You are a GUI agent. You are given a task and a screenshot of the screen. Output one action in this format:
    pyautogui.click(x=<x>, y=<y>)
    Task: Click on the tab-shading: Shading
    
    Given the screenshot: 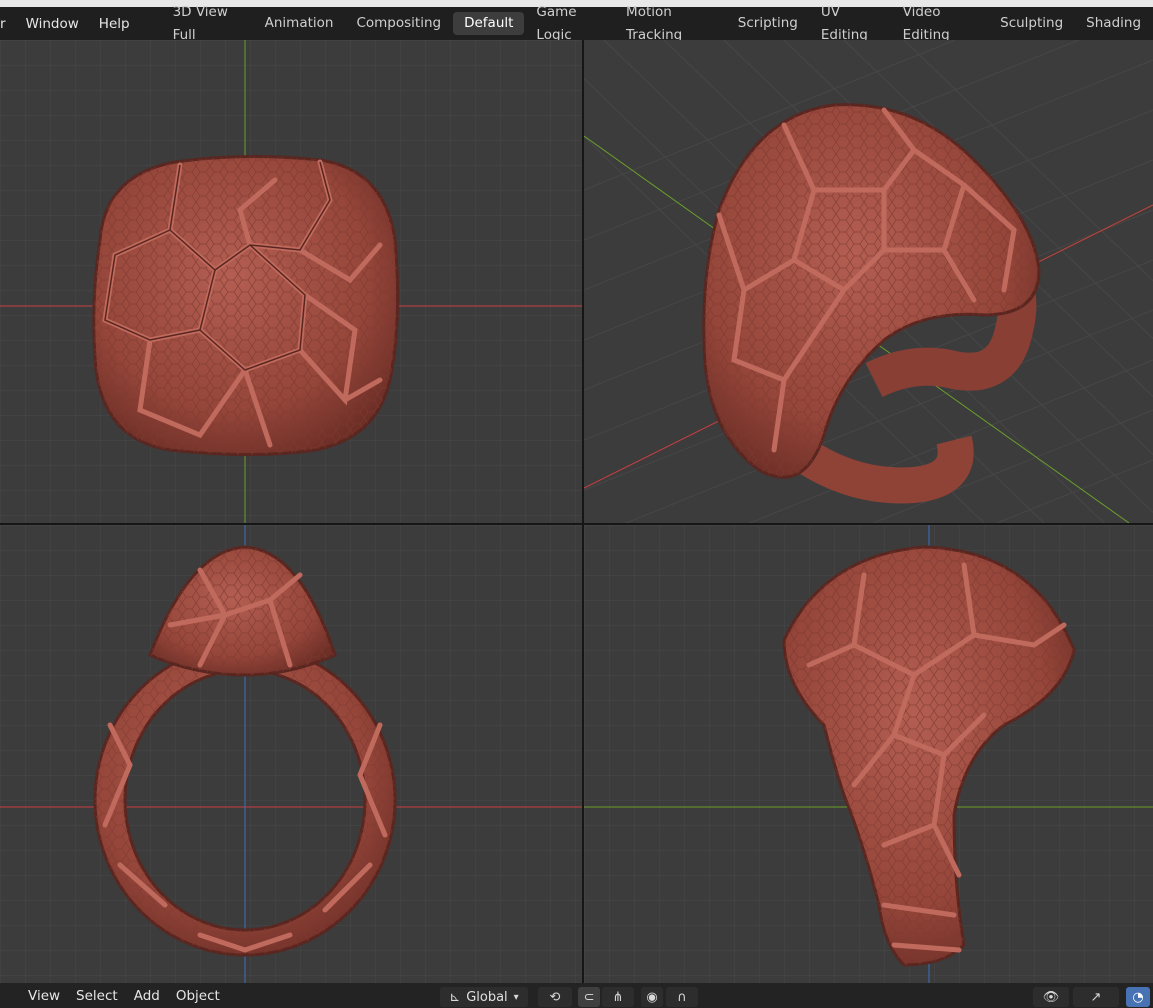 What is the action you would take?
    pyautogui.click(x=1113, y=23)
    